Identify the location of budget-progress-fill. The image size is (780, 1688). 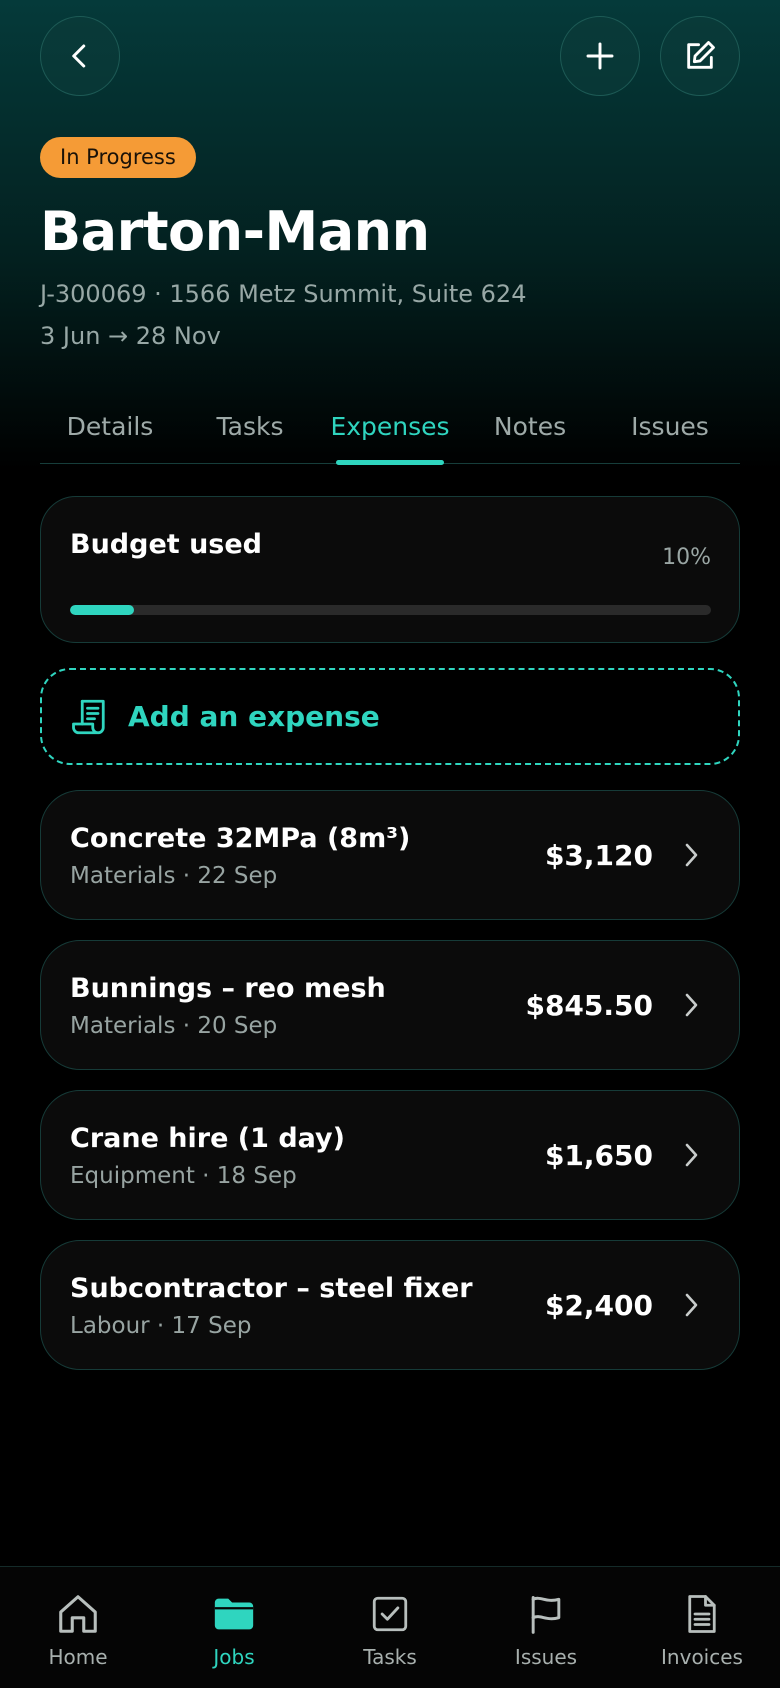
(102, 610).